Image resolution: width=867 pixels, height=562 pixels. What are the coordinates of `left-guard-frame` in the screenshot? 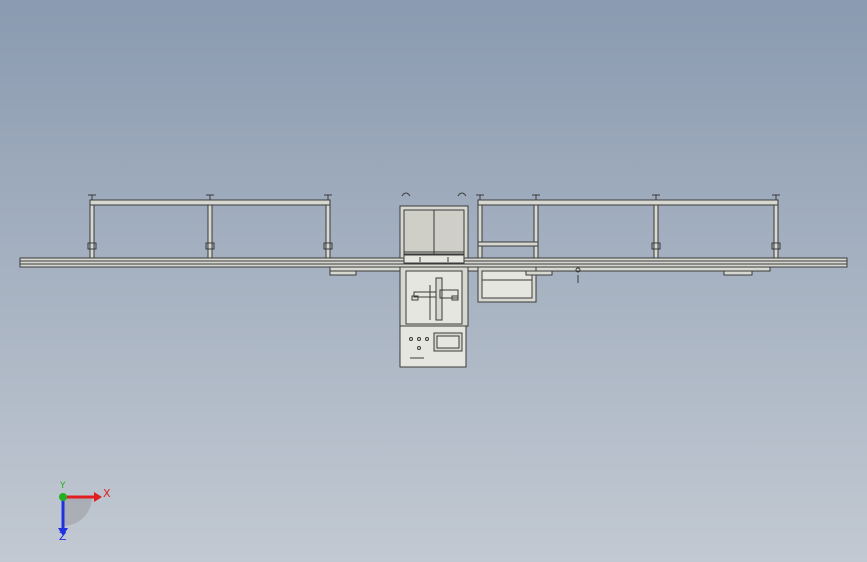 It's located at (210, 226).